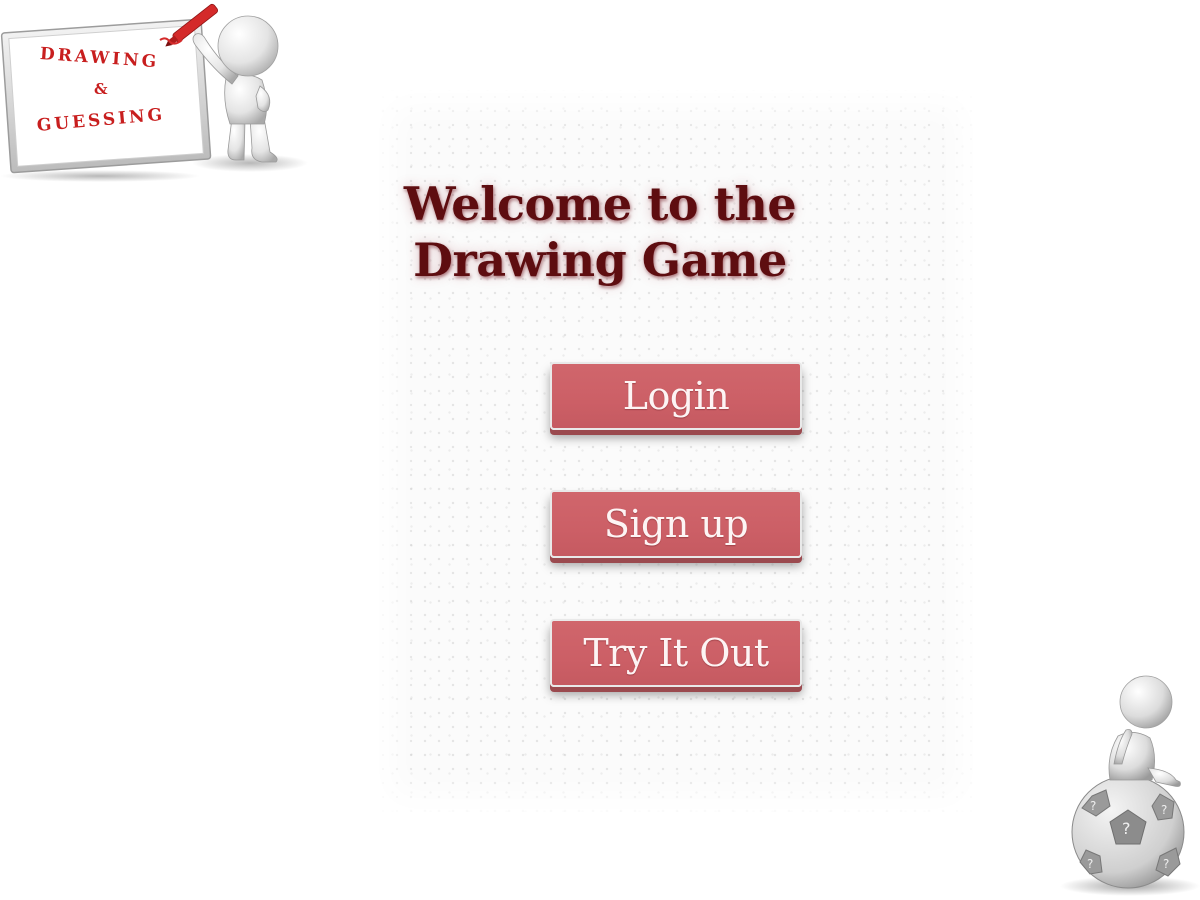  Describe the element at coordinates (600, 232) in the screenshot. I see `welcome-title: Welcome to the Drawing Game` at that location.